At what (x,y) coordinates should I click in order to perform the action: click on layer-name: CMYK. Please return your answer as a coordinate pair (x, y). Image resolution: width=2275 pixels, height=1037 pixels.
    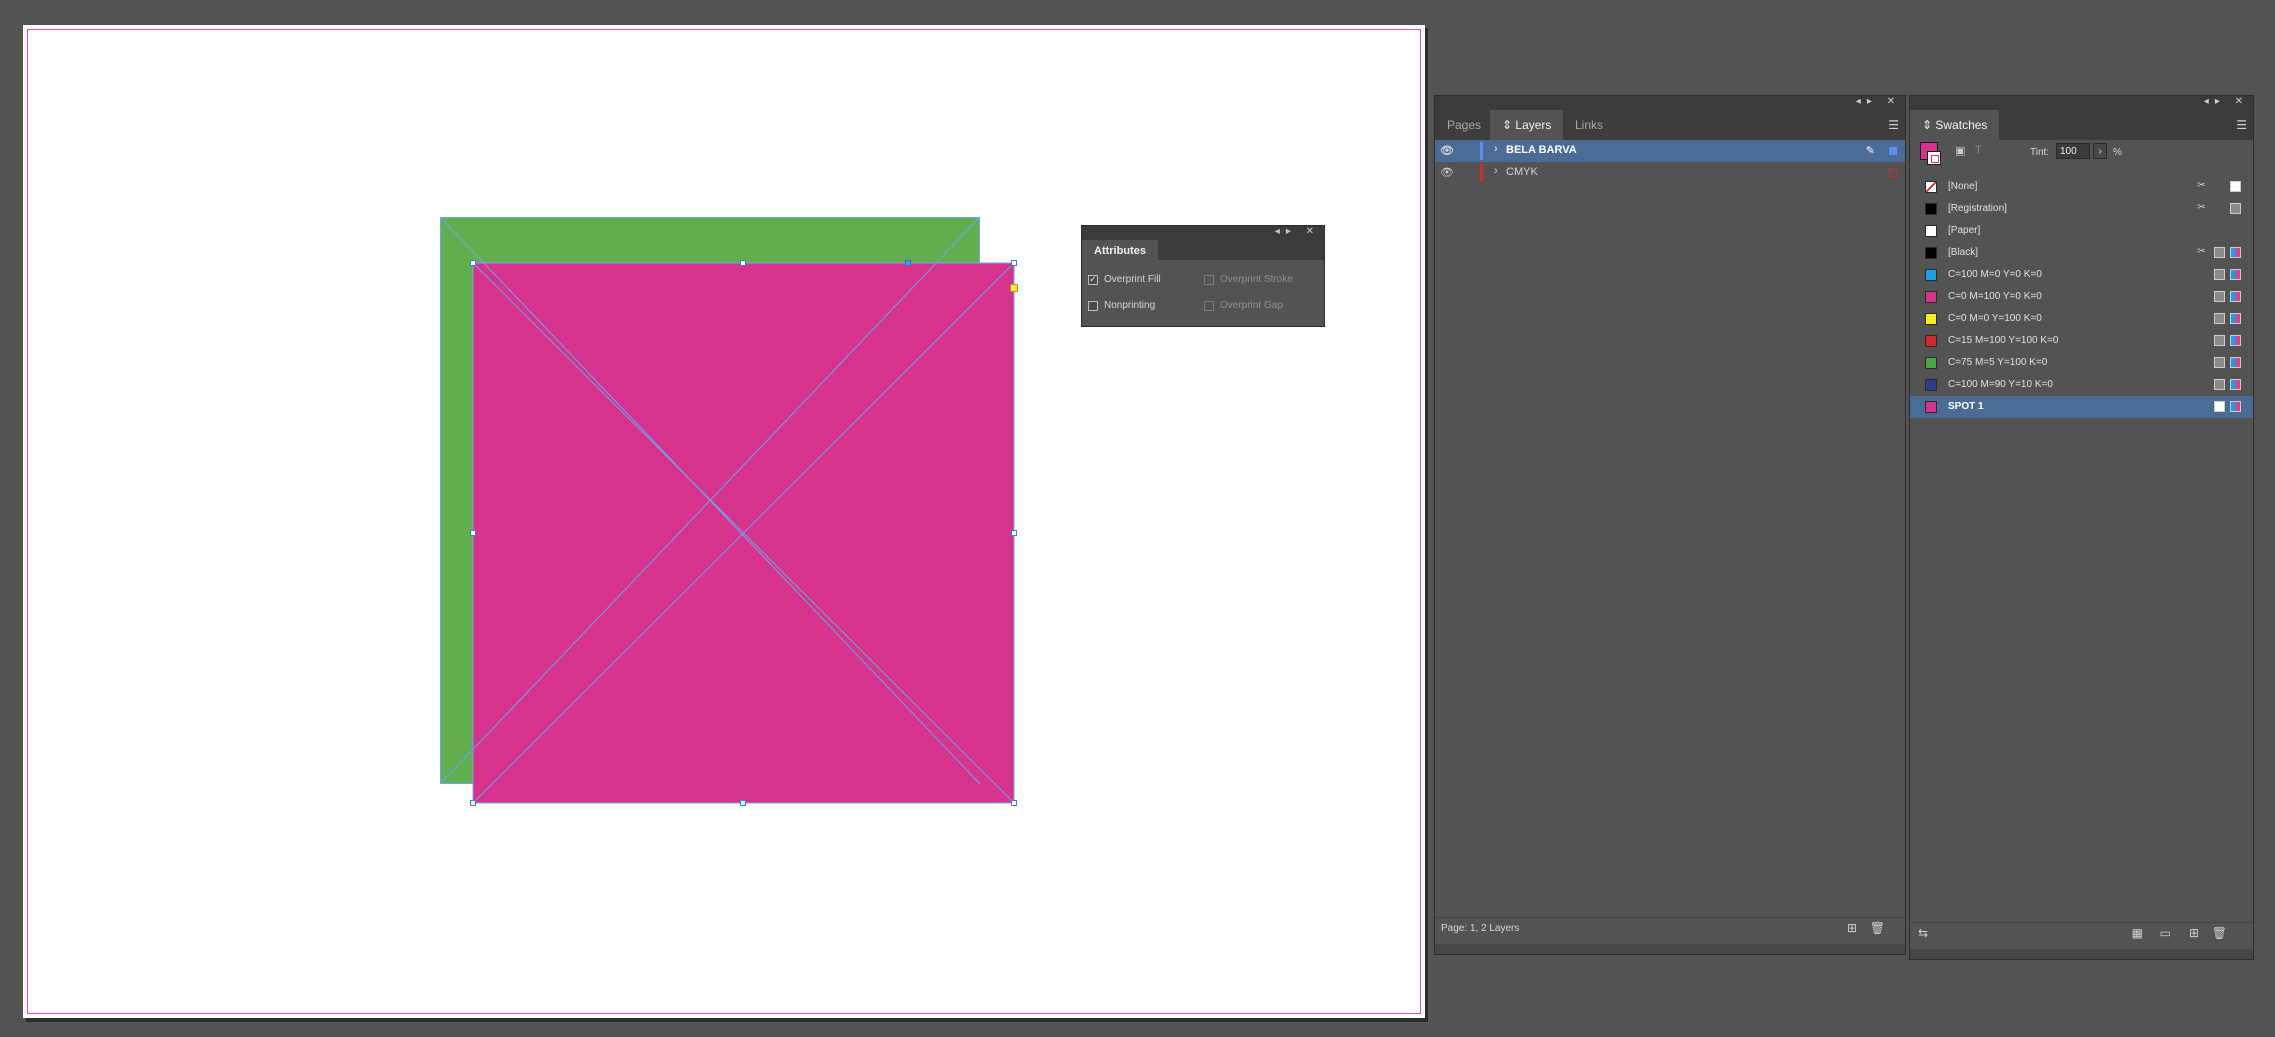
    Looking at the image, I should click on (1522, 172).